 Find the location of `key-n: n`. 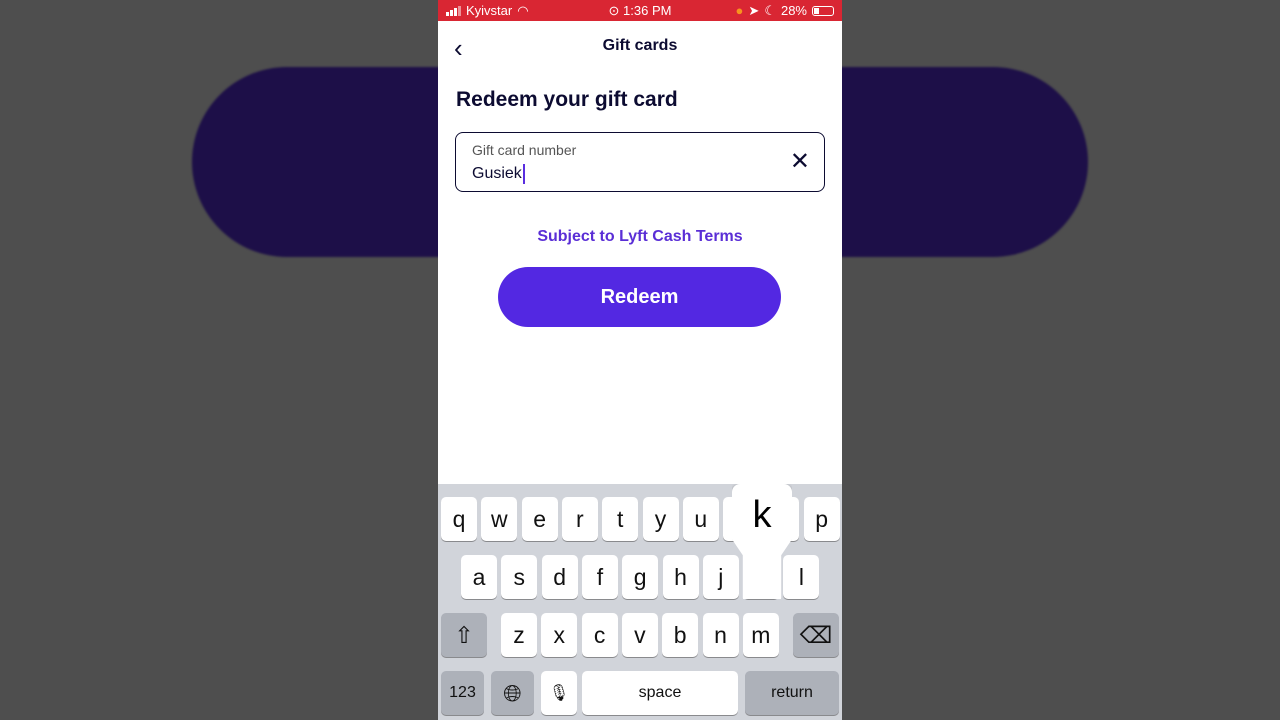

key-n: n is located at coordinates (720, 635).